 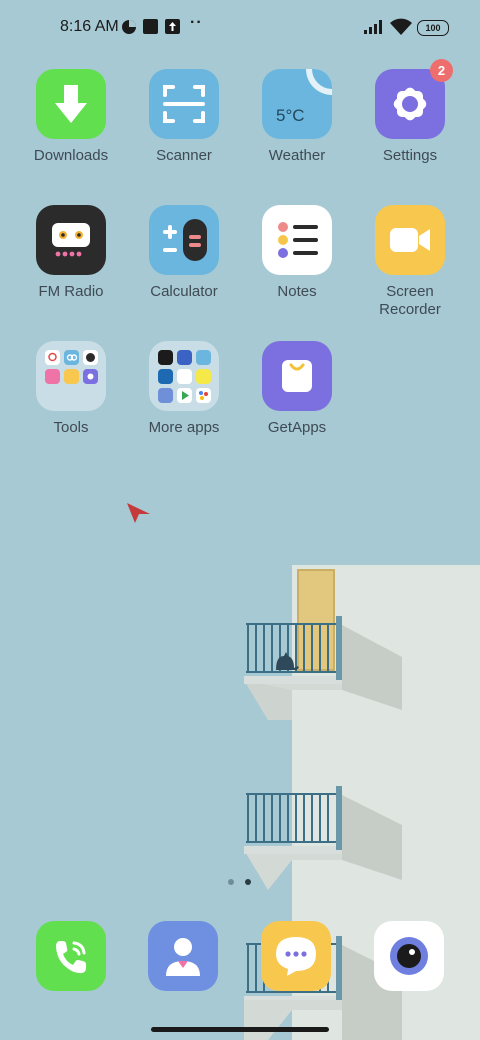 What do you see at coordinates (248, 882) in the screenshot?
I see `page-dot-active` at bounding box center [248, 882].